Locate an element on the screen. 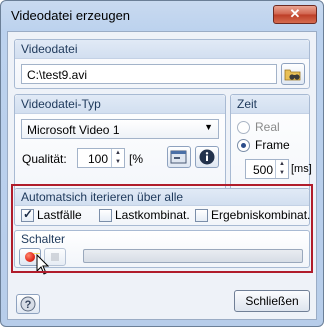  group-videodatei: Videodatei C:\test9.avi is located at coordinates (162, 64).